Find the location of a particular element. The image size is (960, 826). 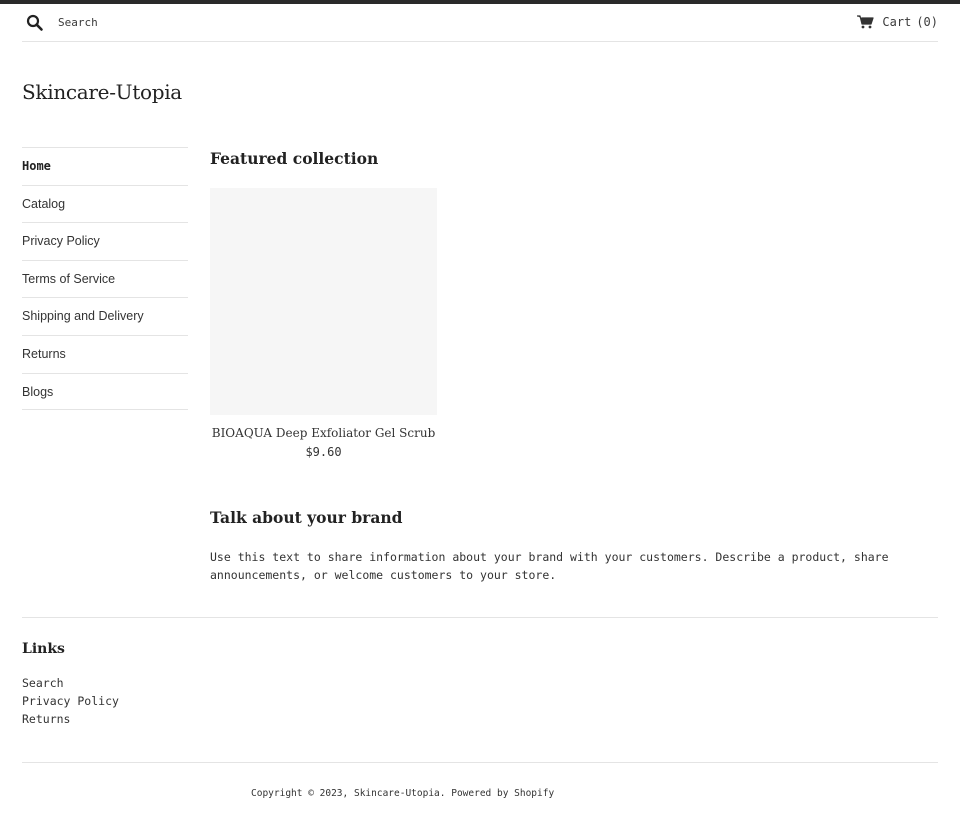

footer-link-privacy-policy: Privacy Policy is located at coordinates (70, 701).